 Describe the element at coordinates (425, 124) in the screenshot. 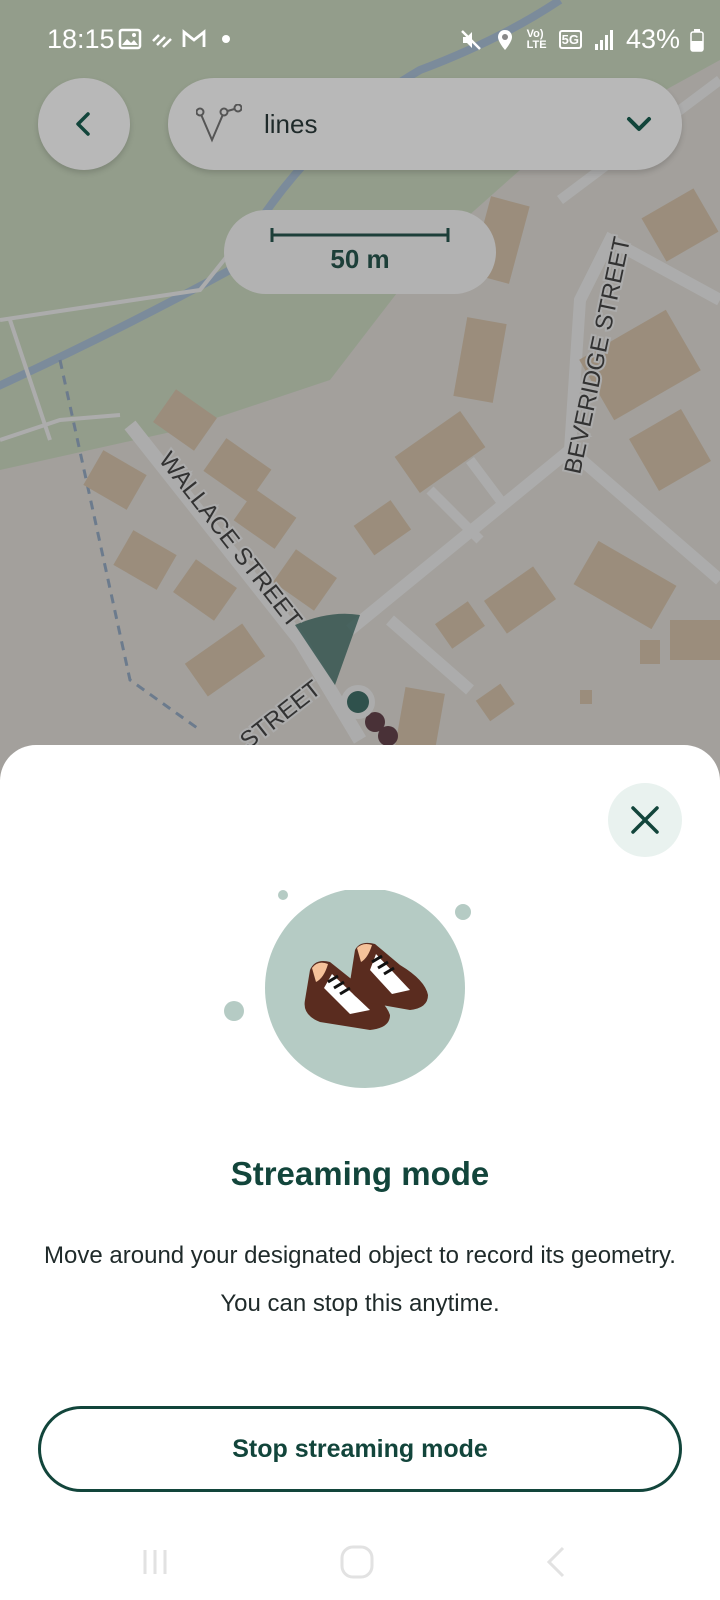

I see `layer-selector: lines` at that location.